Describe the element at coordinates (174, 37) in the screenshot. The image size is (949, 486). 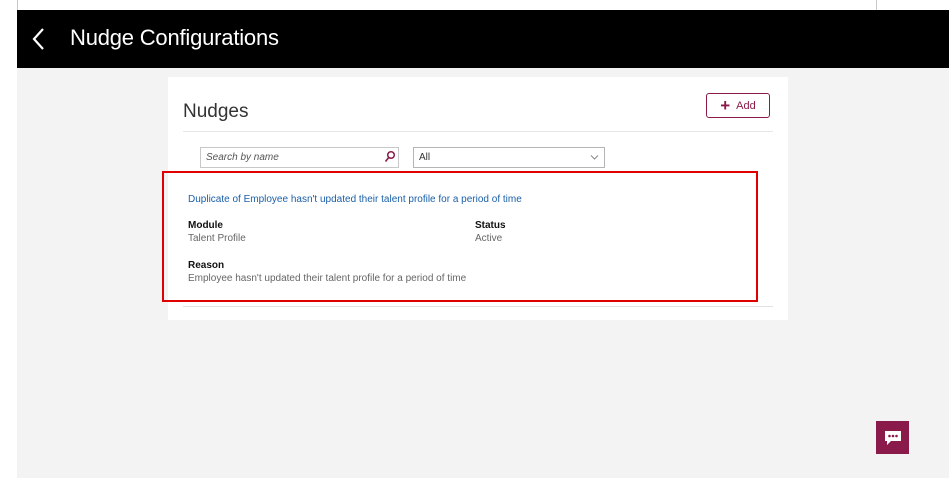
I see `page-title: Nudge Configurations` at that location.